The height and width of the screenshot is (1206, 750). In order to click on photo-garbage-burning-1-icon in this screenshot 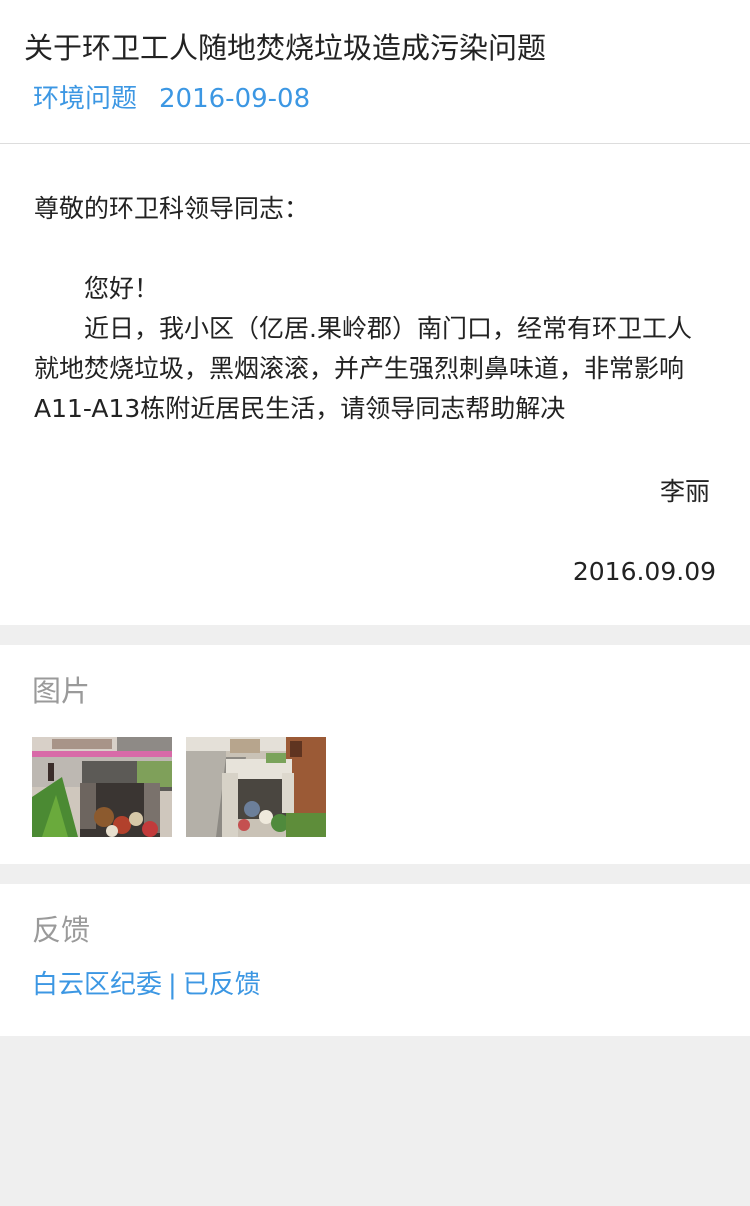, I will do `click(102, 787)`.